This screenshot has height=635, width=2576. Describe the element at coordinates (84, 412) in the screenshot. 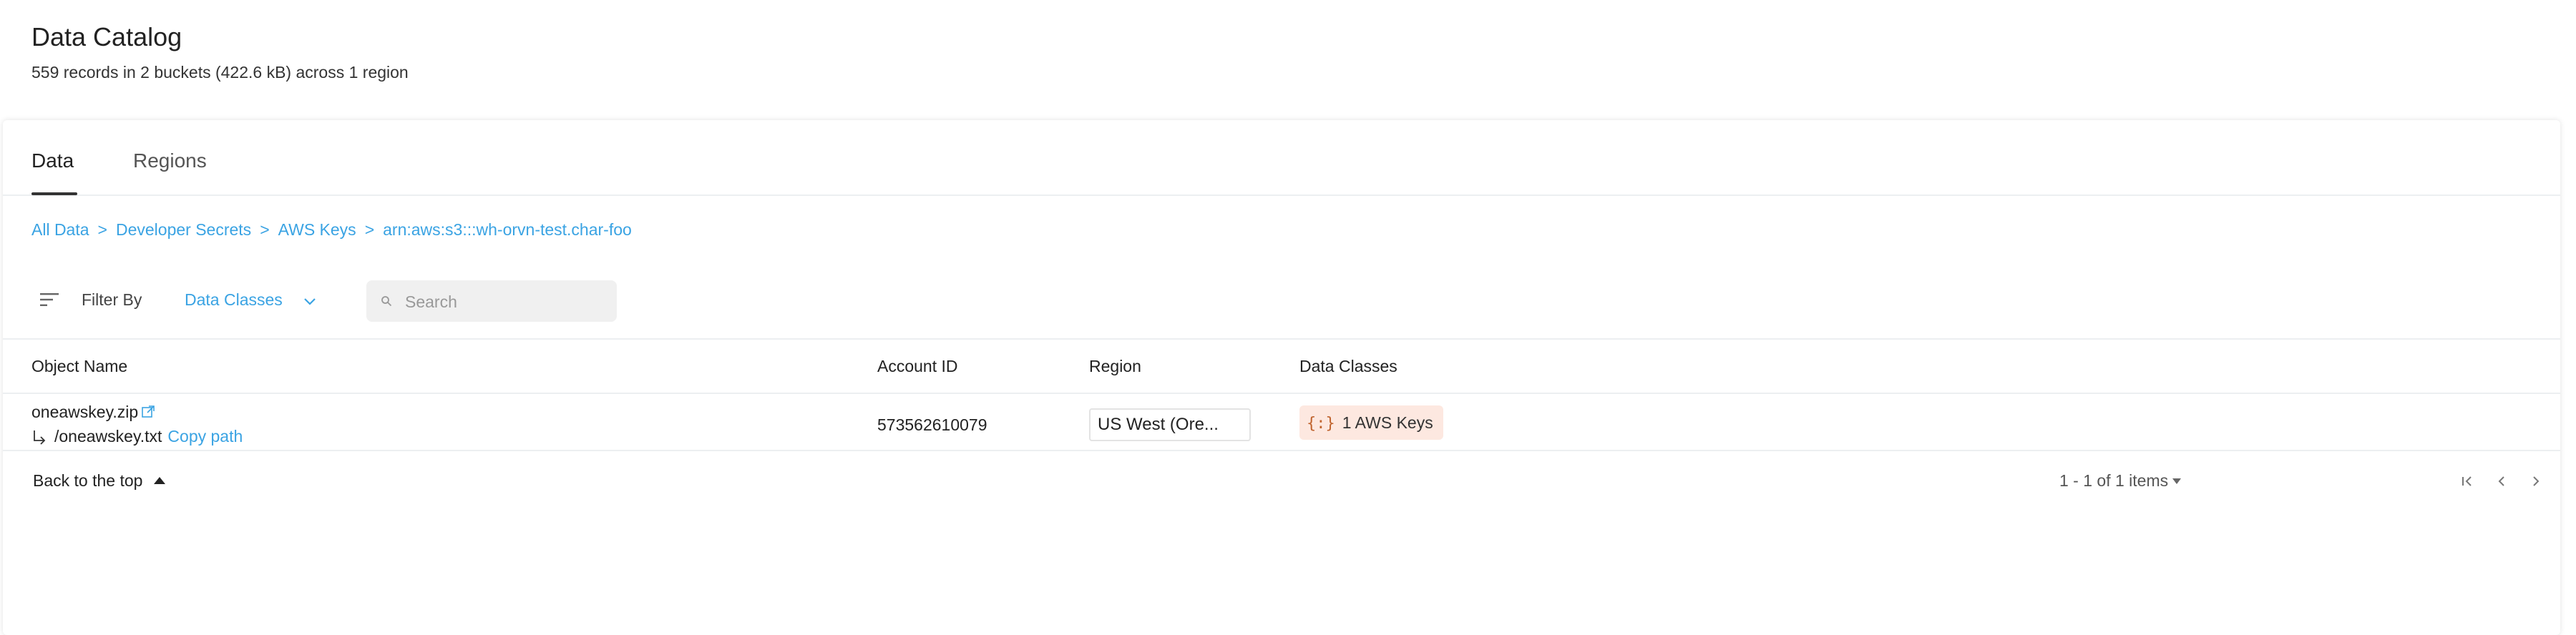

I see `object-name: oneawskey.zip` at that location.